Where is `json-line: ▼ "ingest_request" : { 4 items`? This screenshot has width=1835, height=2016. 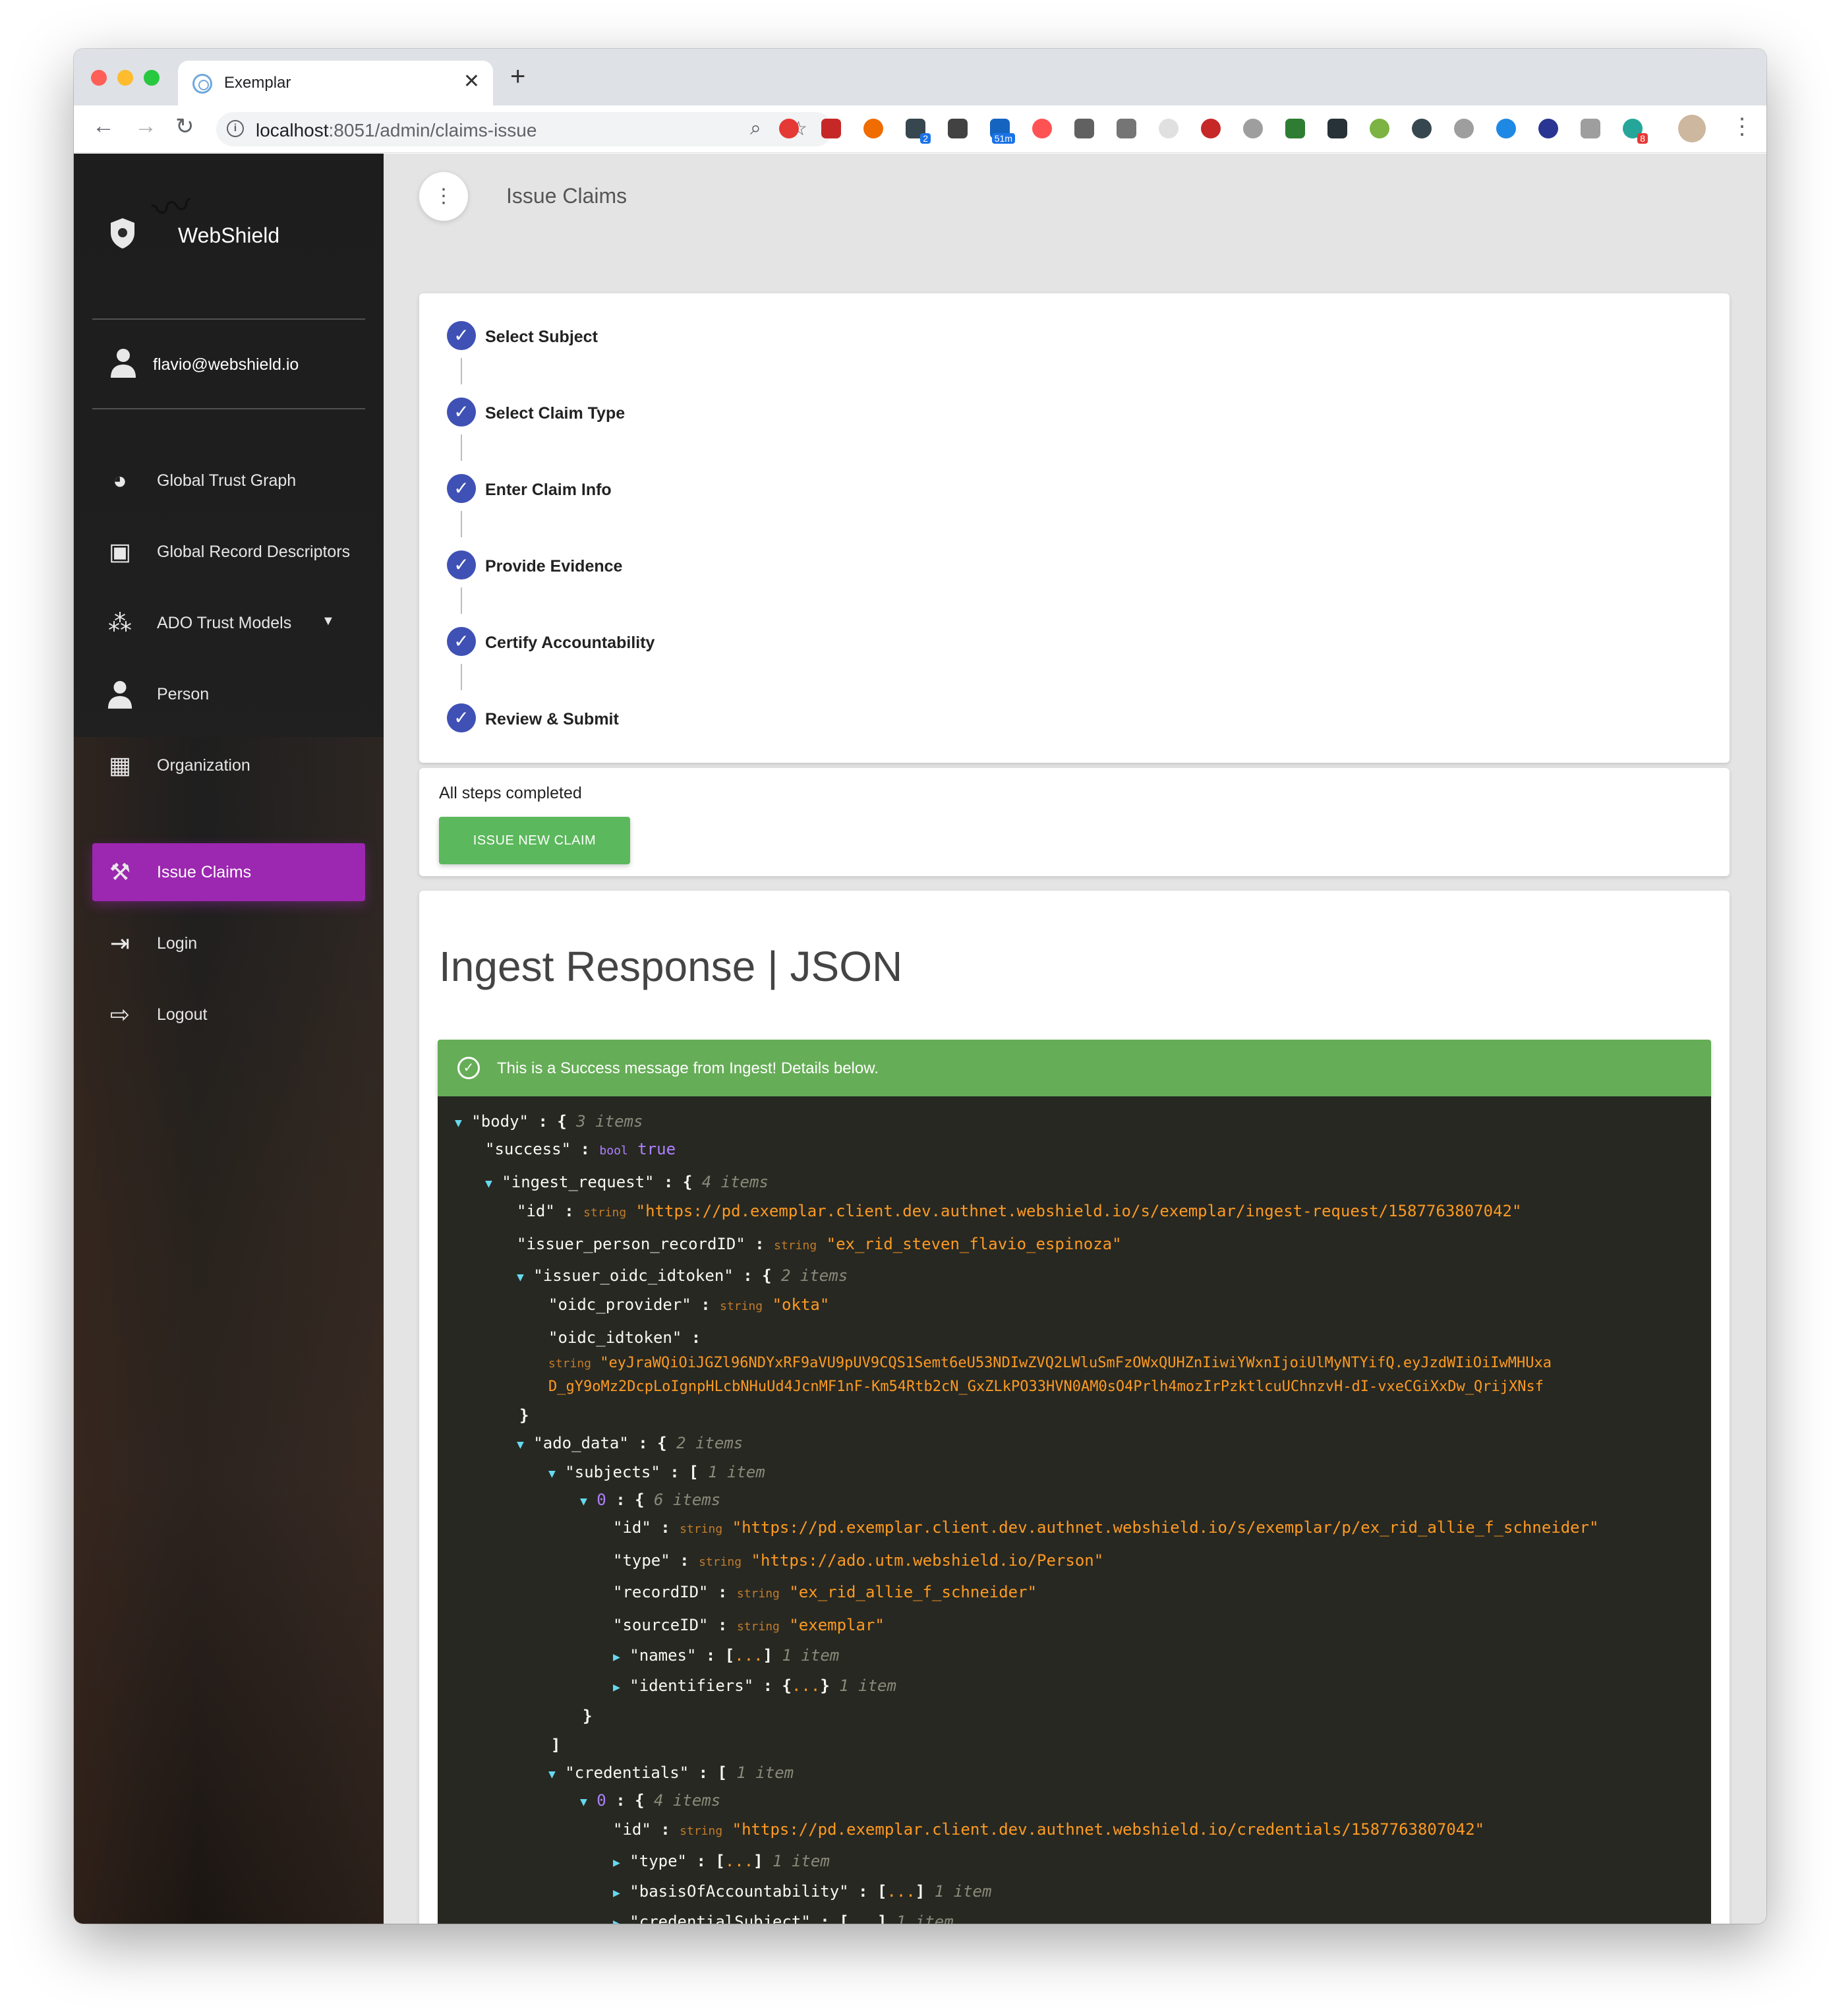 json-line: ▼ "ingest_request" : { 4 items is located at coordinates (627, 1182).